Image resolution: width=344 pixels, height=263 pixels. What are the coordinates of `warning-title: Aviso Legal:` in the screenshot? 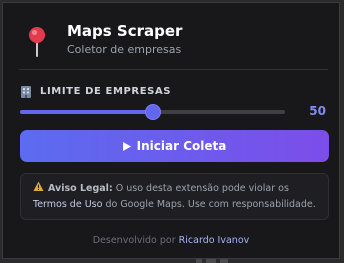 It's located at (80, 188).